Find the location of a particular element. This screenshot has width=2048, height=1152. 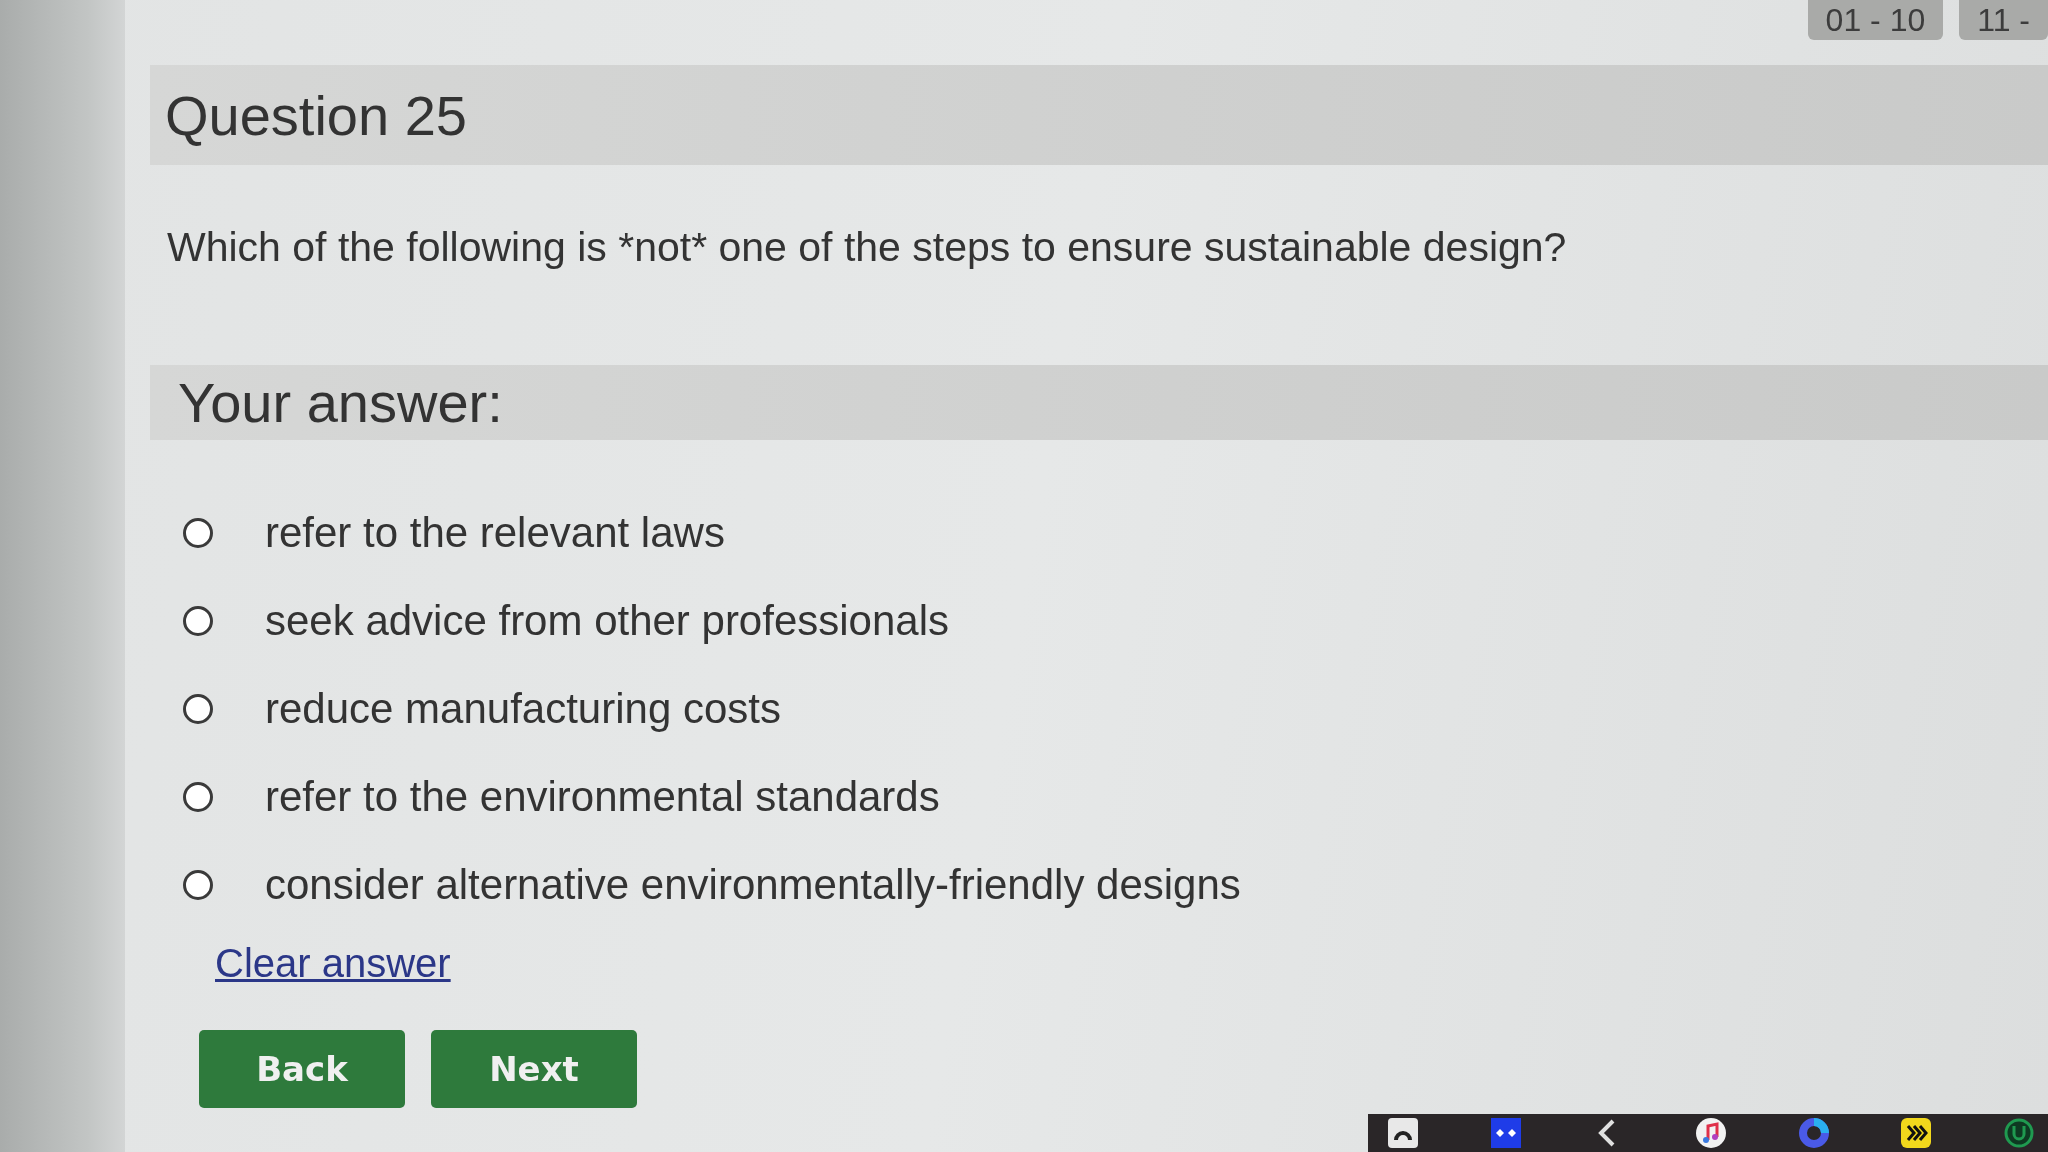

page-range-tab: 01 - 10 is located at coordinates (1875, 20).